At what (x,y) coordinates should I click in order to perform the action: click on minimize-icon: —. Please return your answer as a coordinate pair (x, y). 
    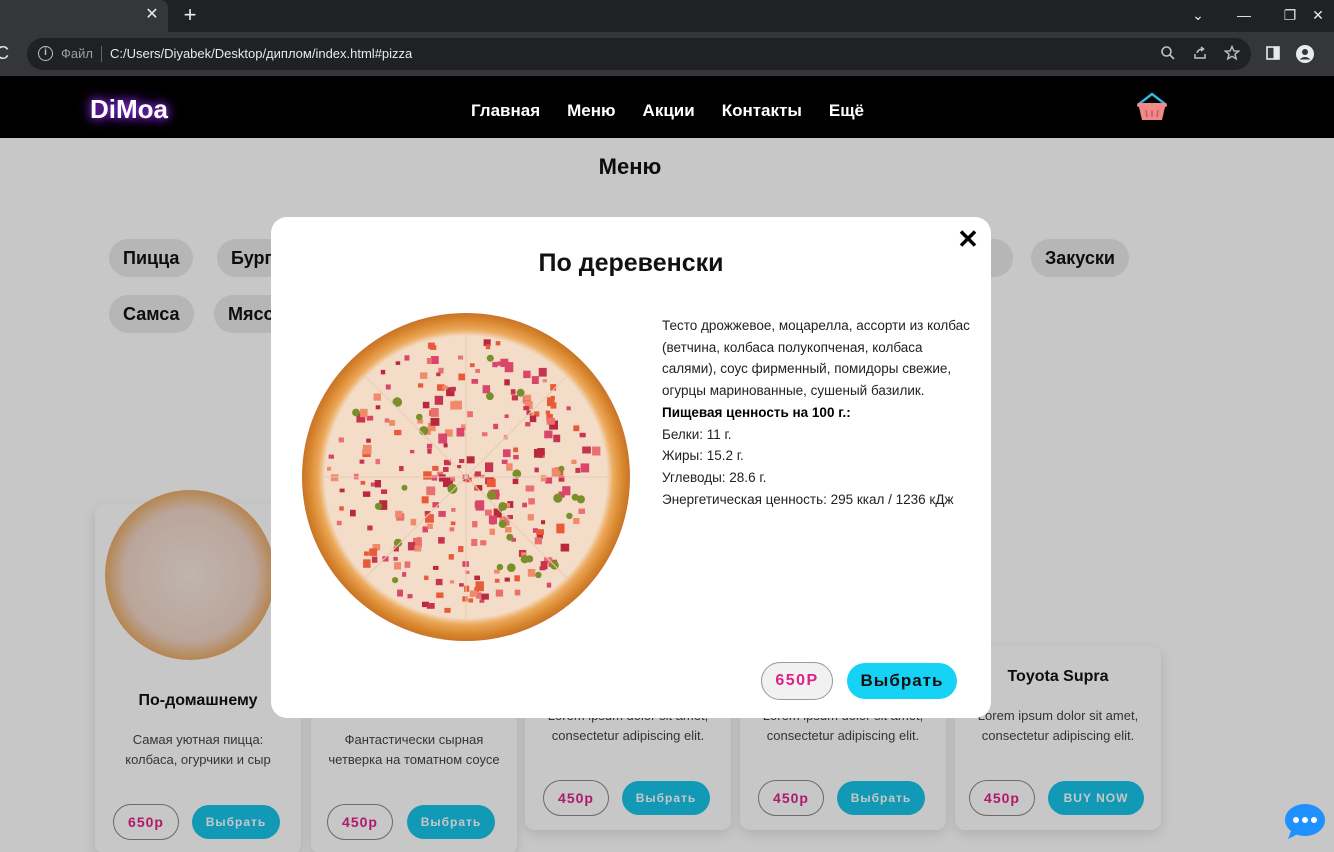
    Looking at the image, I should click on (1244, 15).